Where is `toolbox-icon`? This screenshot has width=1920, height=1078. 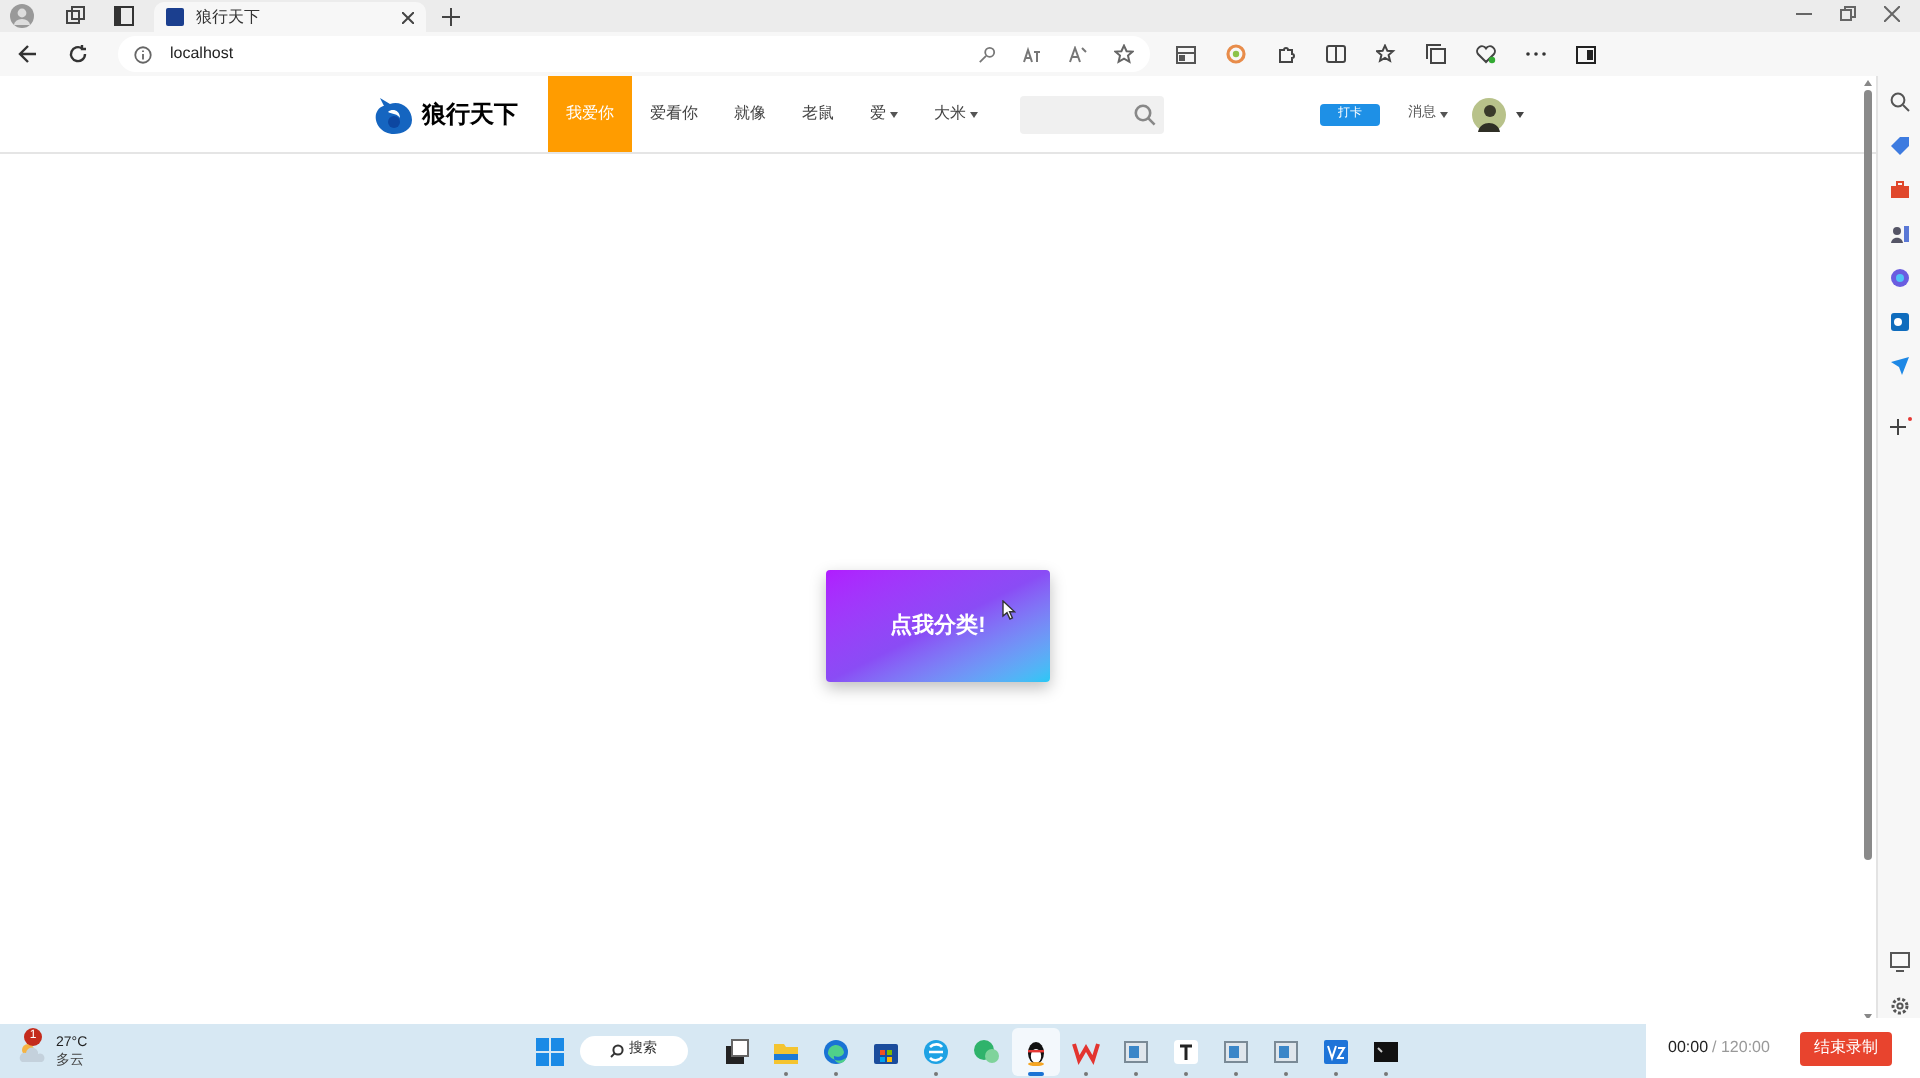
toolbox-icon is located at coordinates (1899, 190).